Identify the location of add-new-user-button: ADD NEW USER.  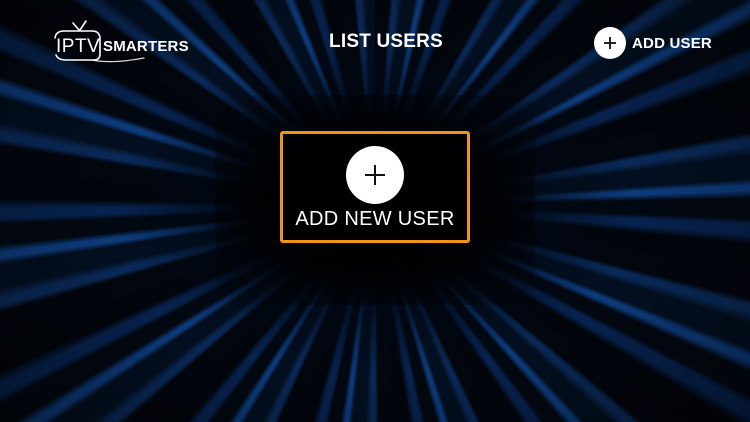
(375, 187).